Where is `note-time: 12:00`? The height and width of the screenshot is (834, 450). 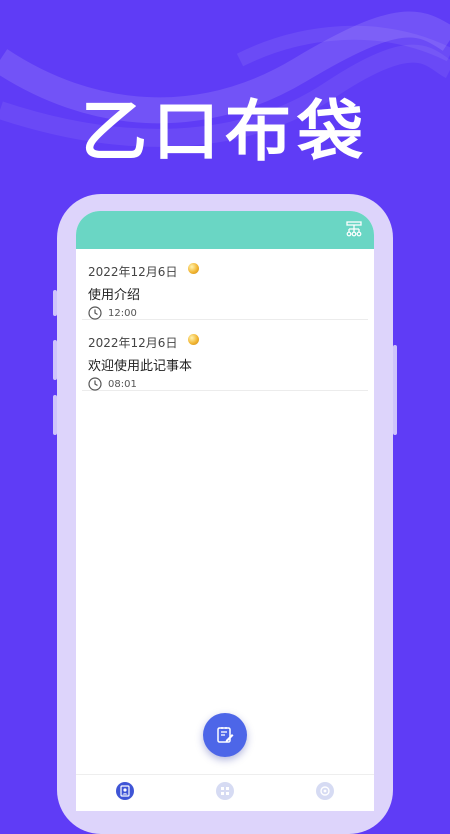 note-time: 12:00 is located at coordinates (122, 313).